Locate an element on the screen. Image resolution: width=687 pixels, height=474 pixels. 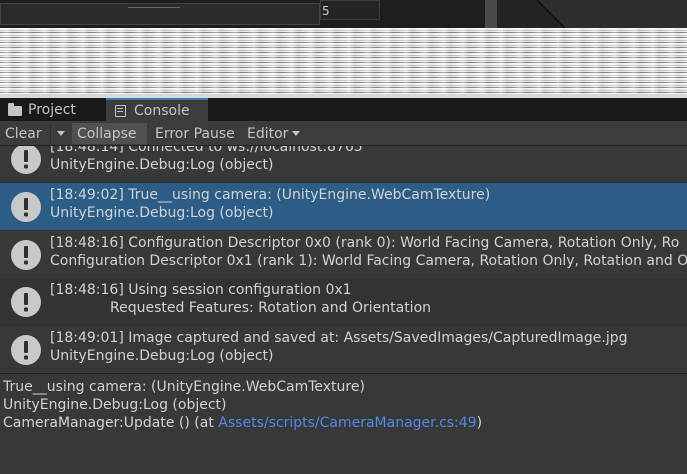
detail-stacktrace-line: UnityEngine.Debug:Log (object) is located at coordinates (115, 405).